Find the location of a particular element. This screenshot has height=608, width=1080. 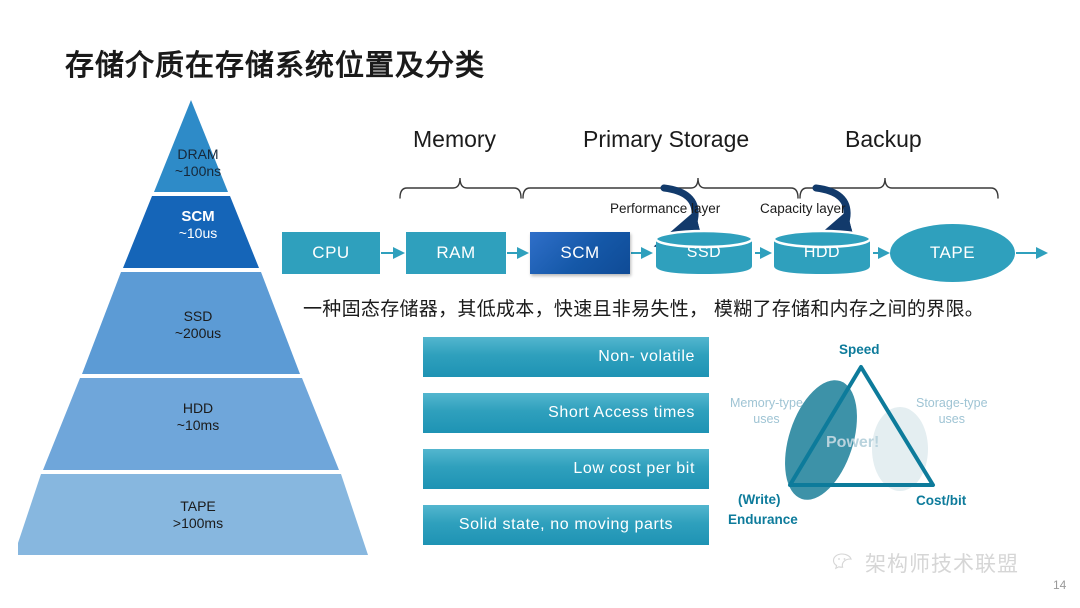

flow-node-ssd-label: SSD is located at coordinates (704, 252).